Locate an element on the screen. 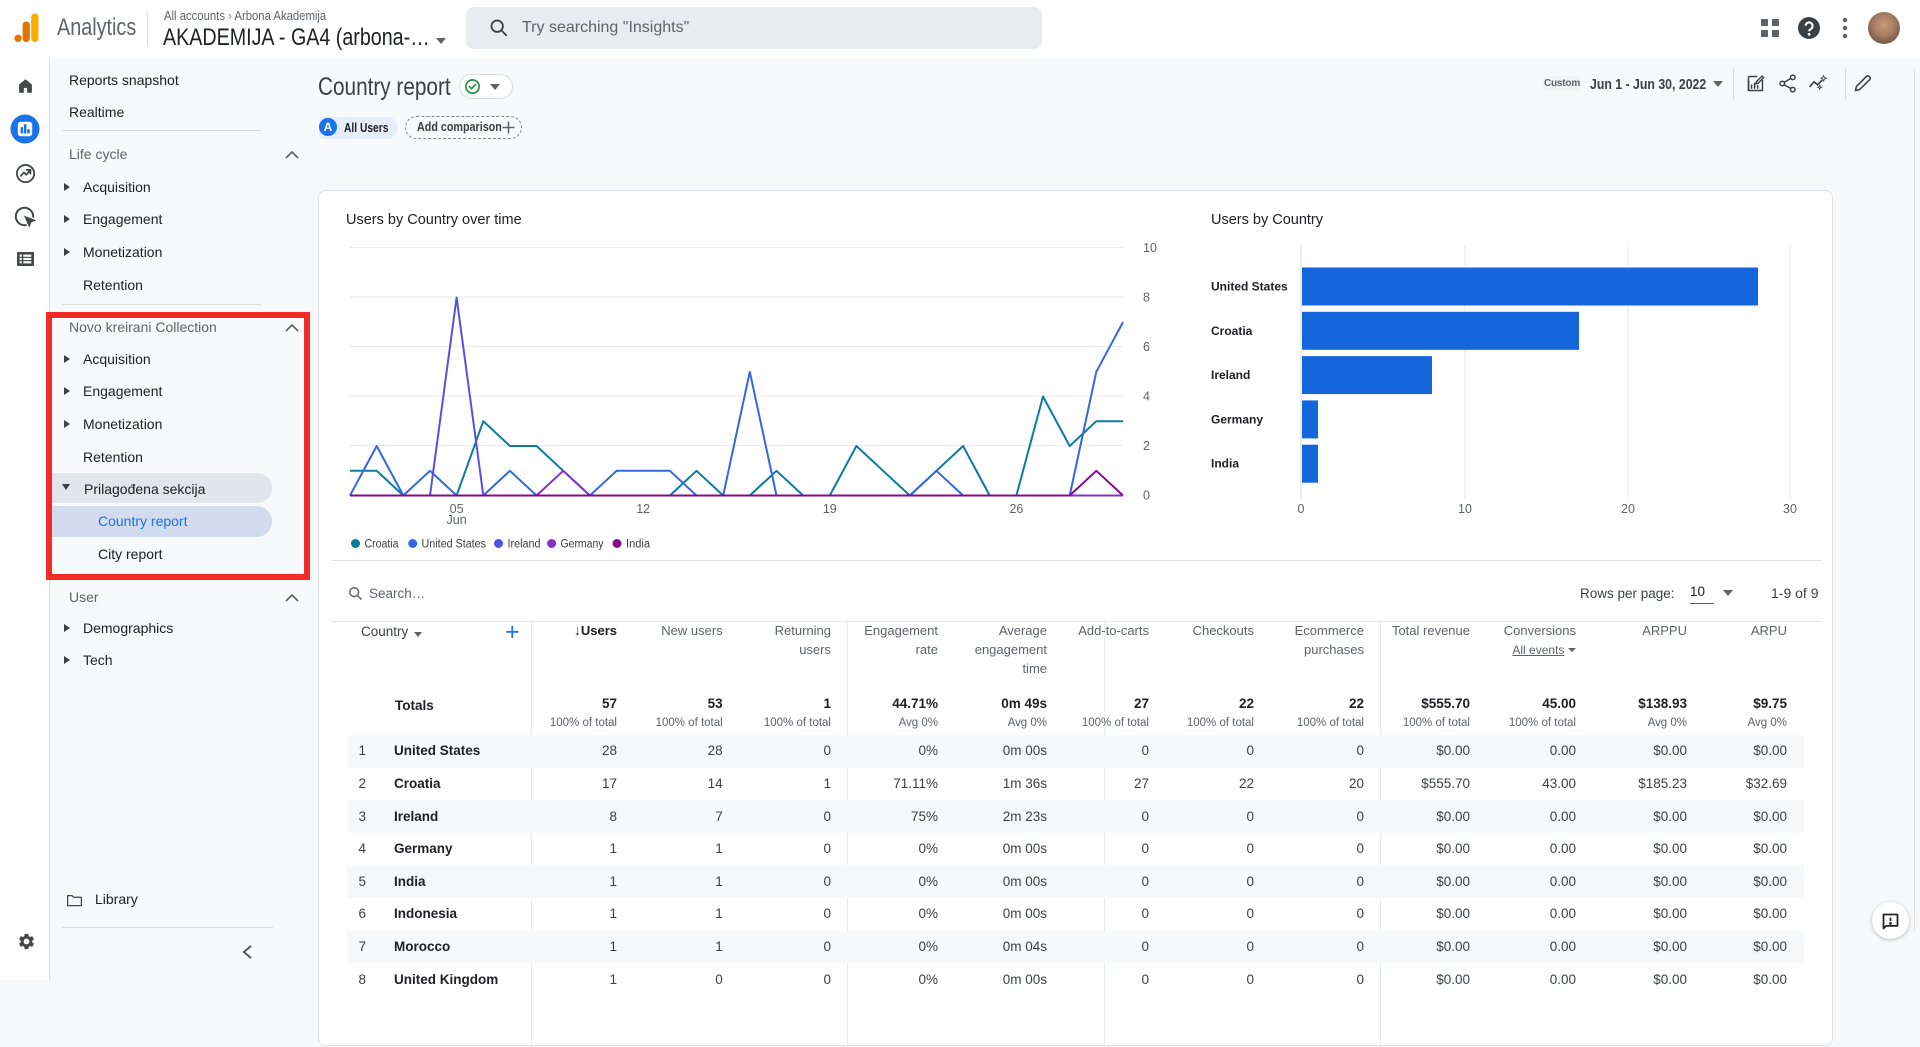  svg-text: 19 is located at coordinates (830, 509).